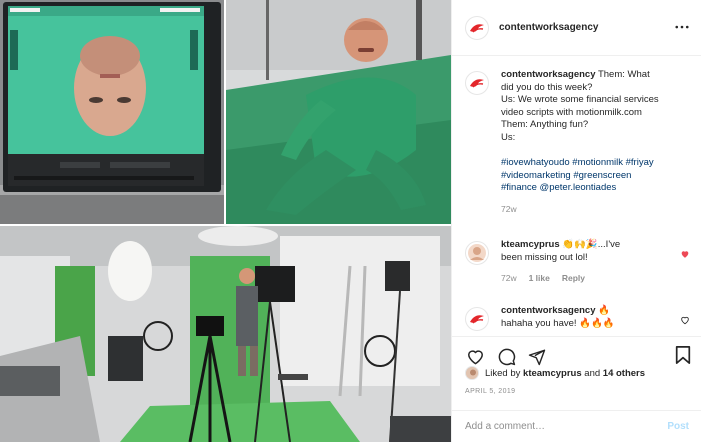 This screenshot has height=442, width=701. Describe the element at coordinates (682, 27) in the screenshot. I see `more-horizontal-icon` at that location.